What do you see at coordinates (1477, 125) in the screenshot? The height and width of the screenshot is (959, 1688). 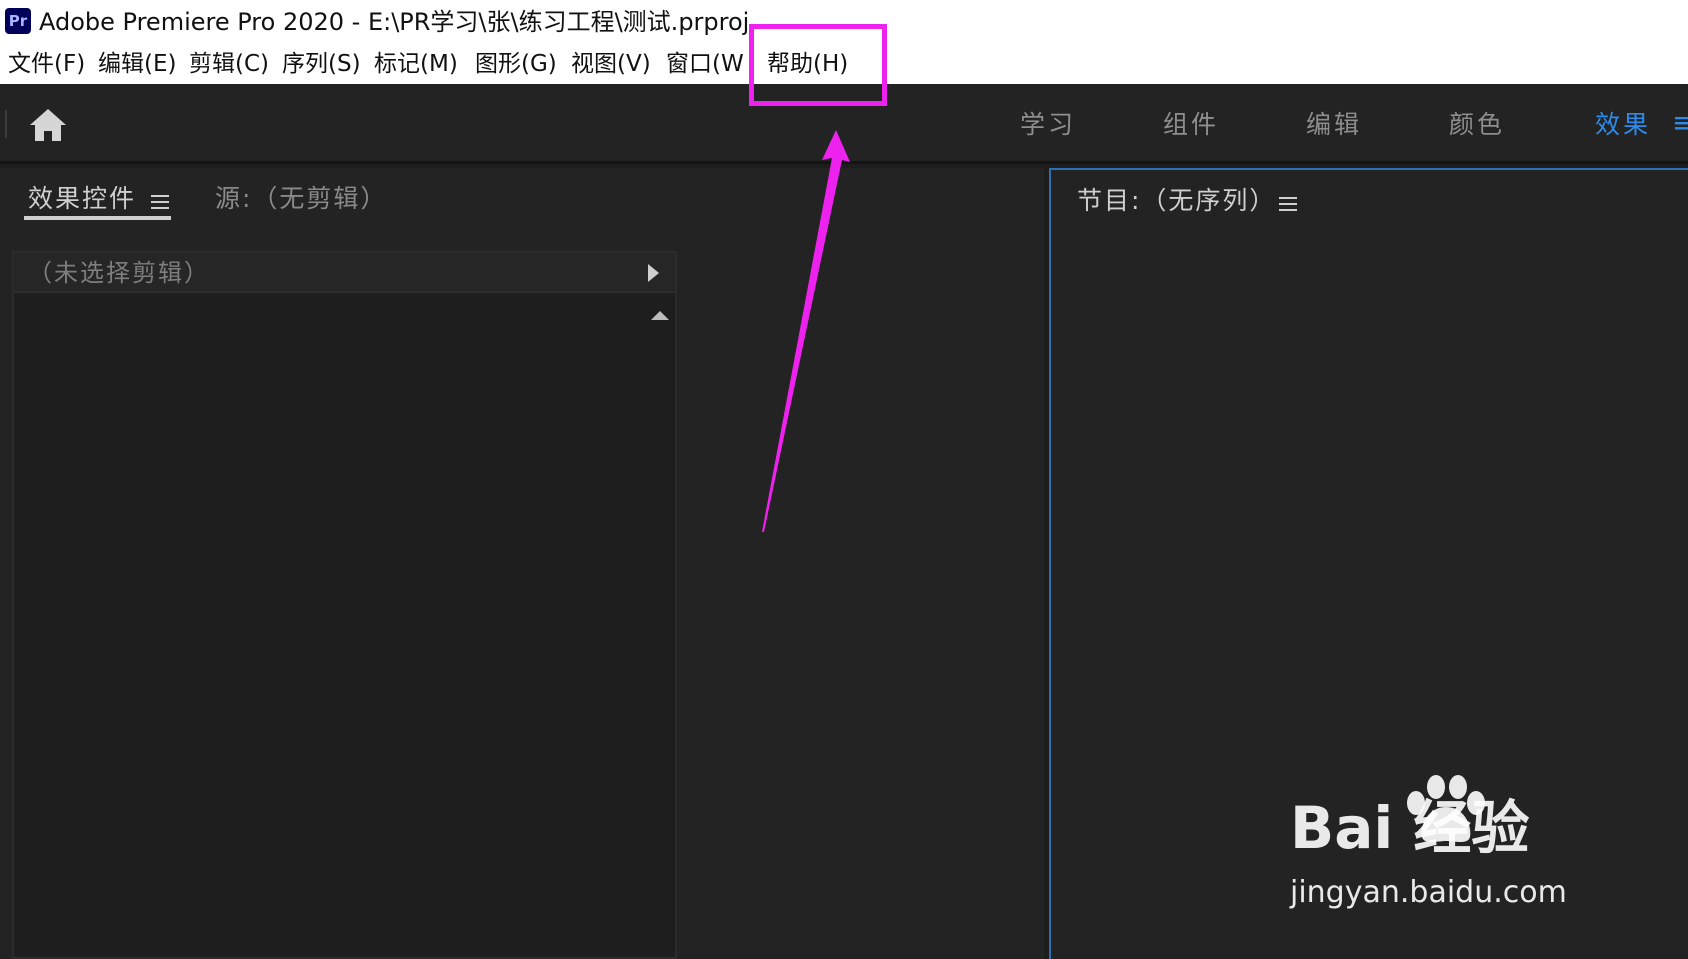 I see `workspace-tab-color: 颜色` at bounding box center [1477, 125].